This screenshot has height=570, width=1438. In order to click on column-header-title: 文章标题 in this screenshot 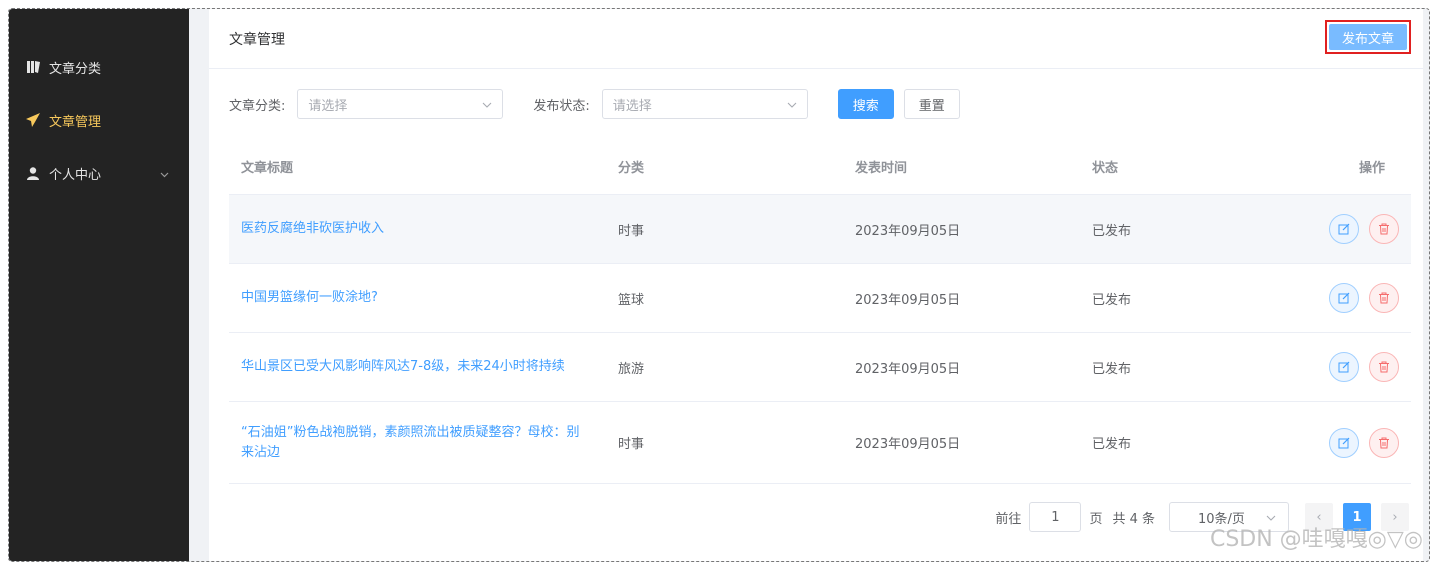, I will do `click(267, 168)`.